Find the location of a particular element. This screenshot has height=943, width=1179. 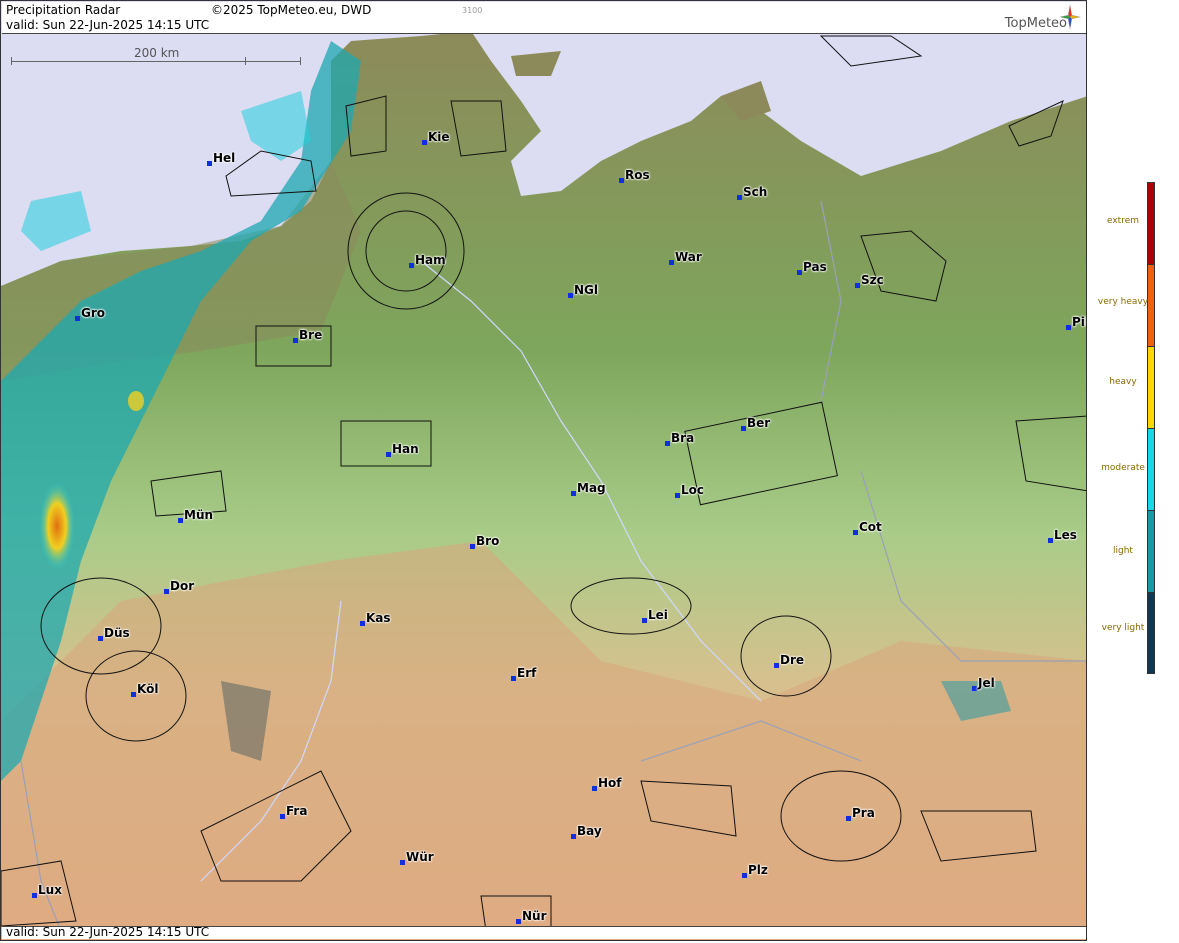

city-label: Nür is located at coordinates (534, 916).